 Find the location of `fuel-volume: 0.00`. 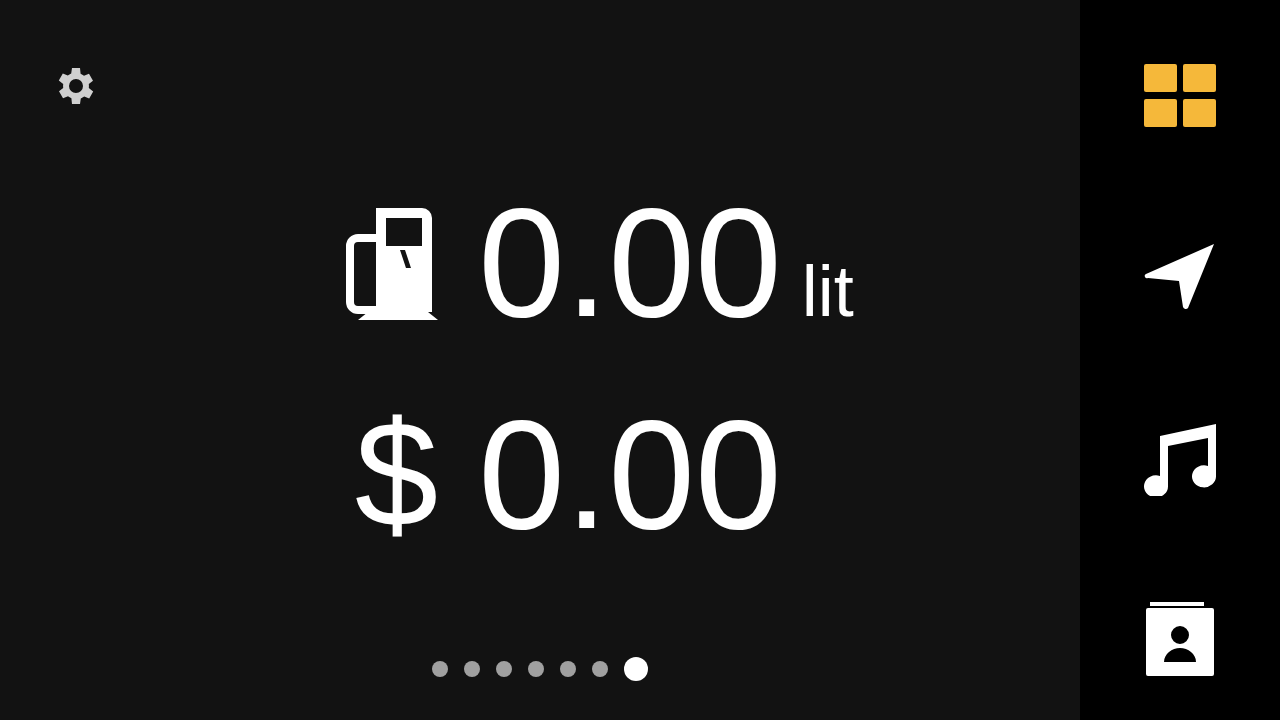

fuel-volume: 0.00 is located at coordinates (630, 262).